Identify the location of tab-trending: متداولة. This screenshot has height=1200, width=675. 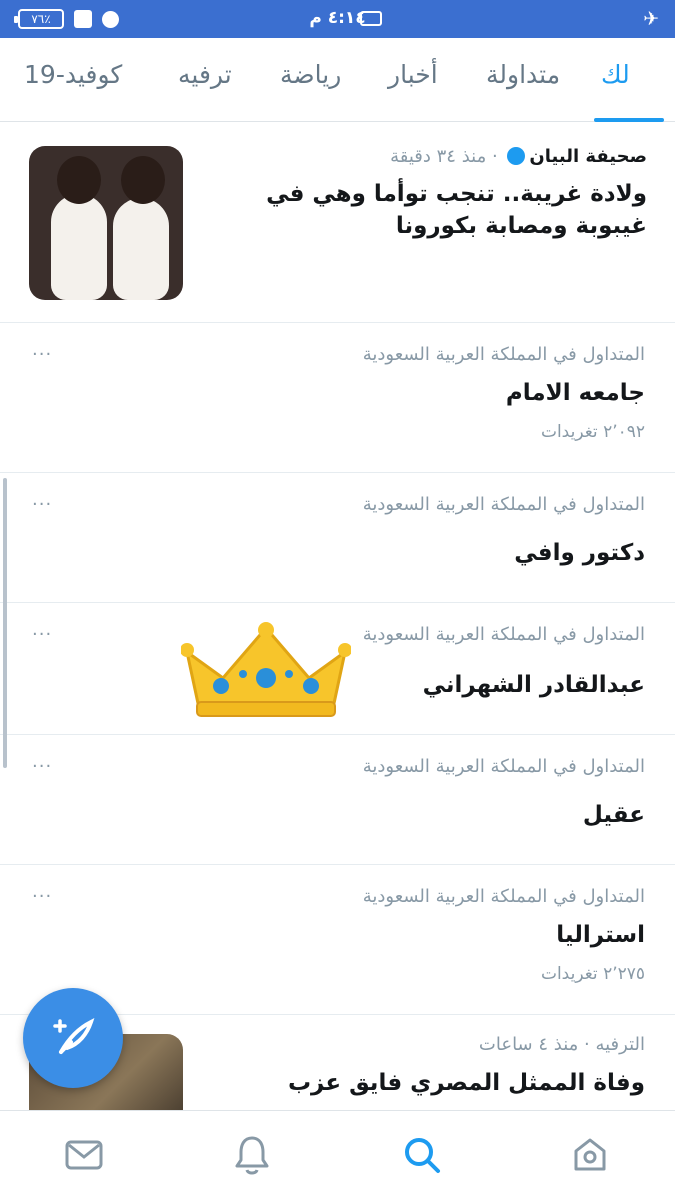
(523, 74).